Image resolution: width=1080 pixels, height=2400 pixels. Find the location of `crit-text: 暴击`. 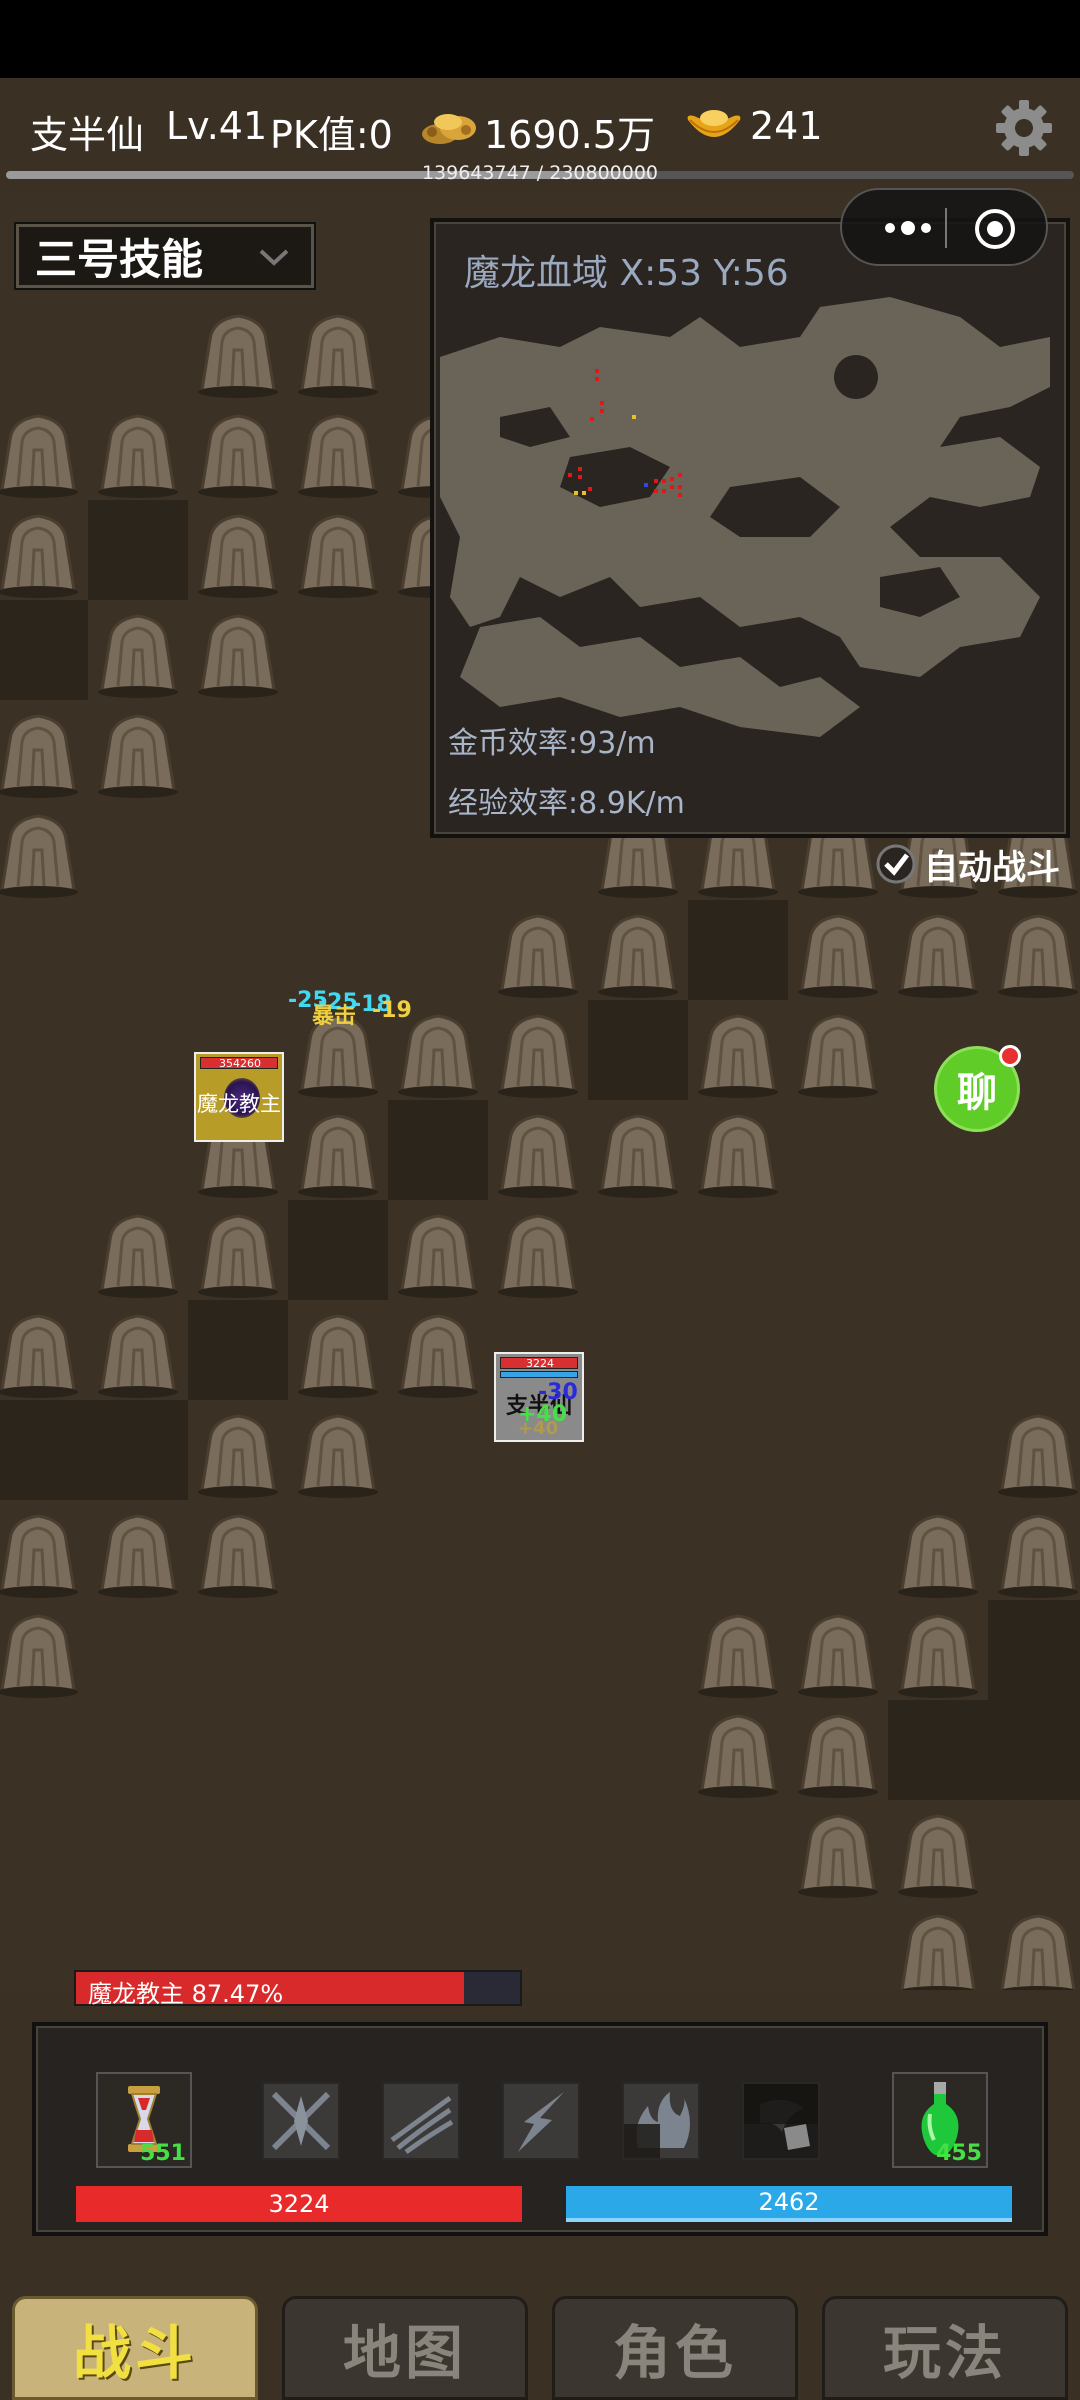

crit-text: 暴击 is located at coordinates (334, 1016).